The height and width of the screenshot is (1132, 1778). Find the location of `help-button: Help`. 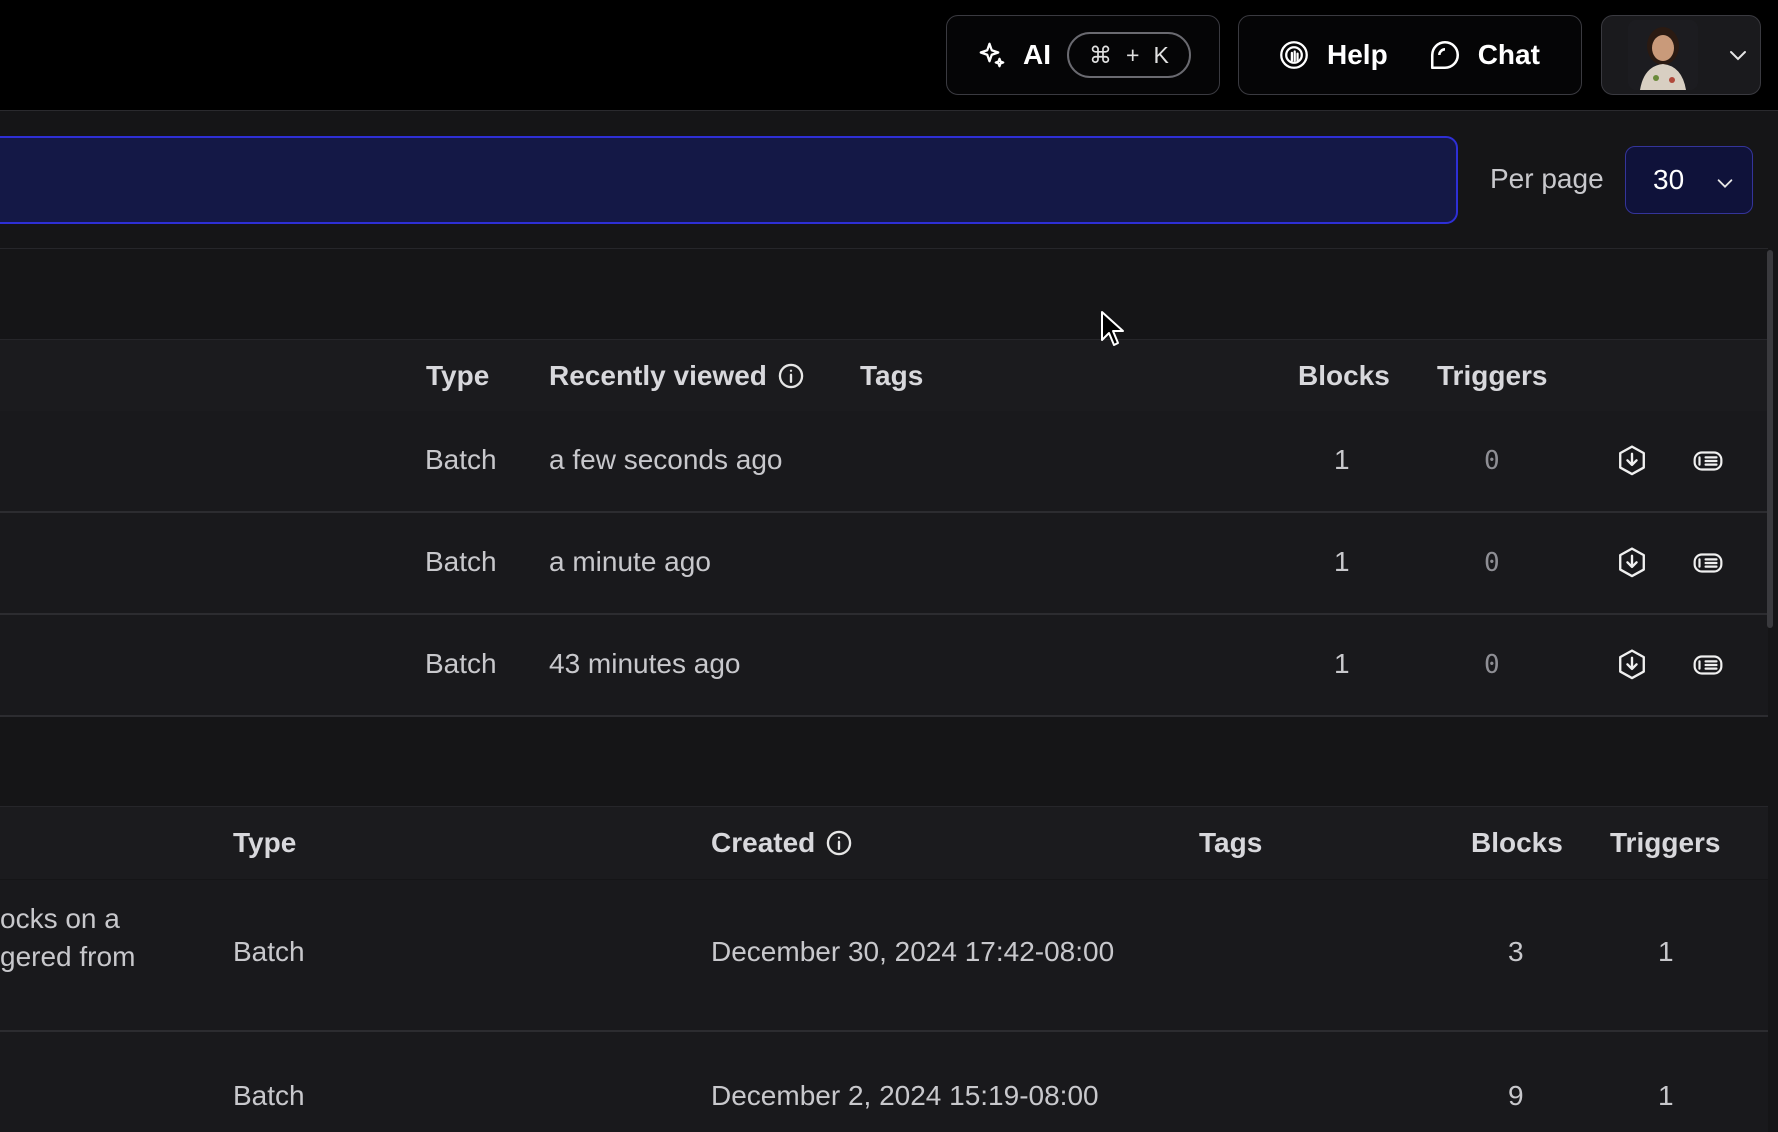

help-button: Help is located at coordinates (1332, 55).